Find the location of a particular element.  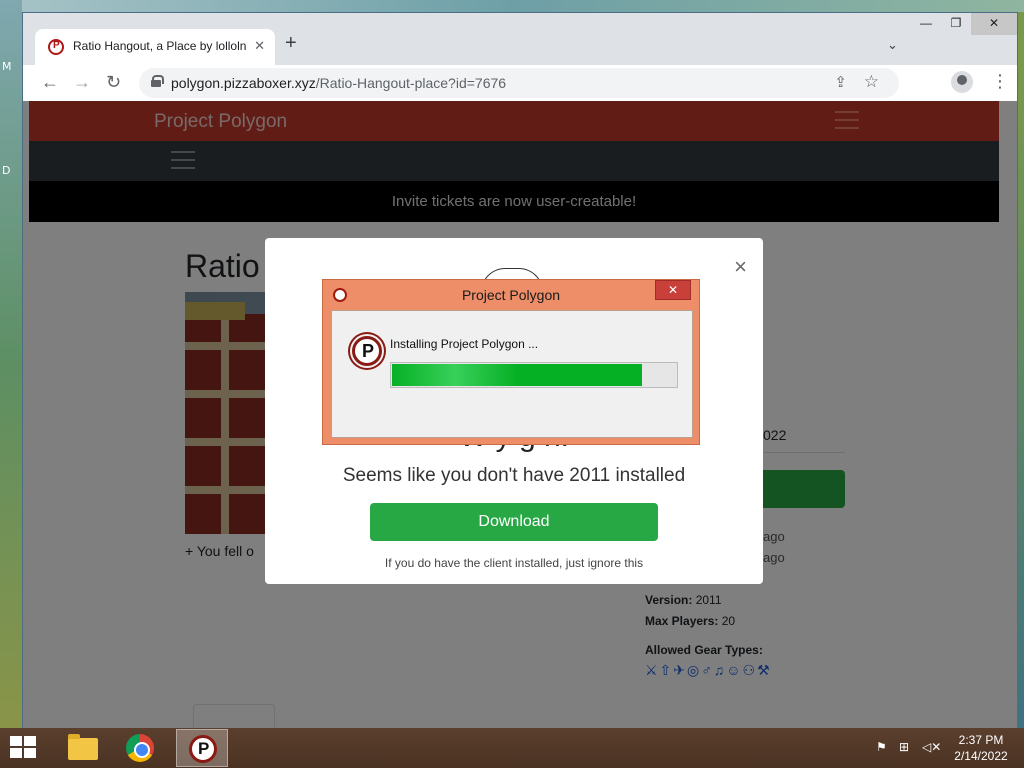

minimize-button: — is located at coordinates (926, 24).